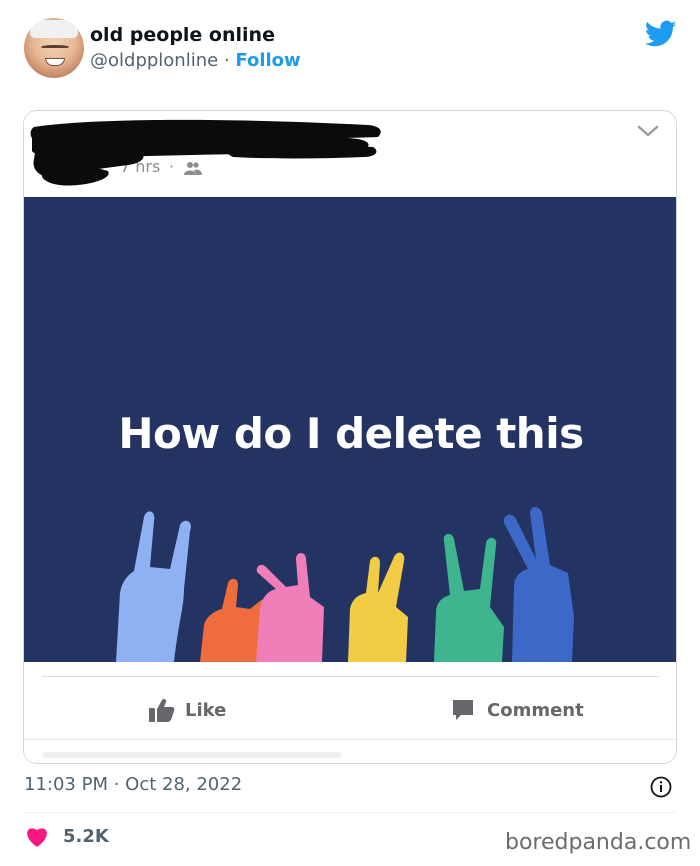 This screenshot has height=866, width=700. Describe the element at coordinates (345, 584) in the screenshot. I see `hands-illustration` at that location.